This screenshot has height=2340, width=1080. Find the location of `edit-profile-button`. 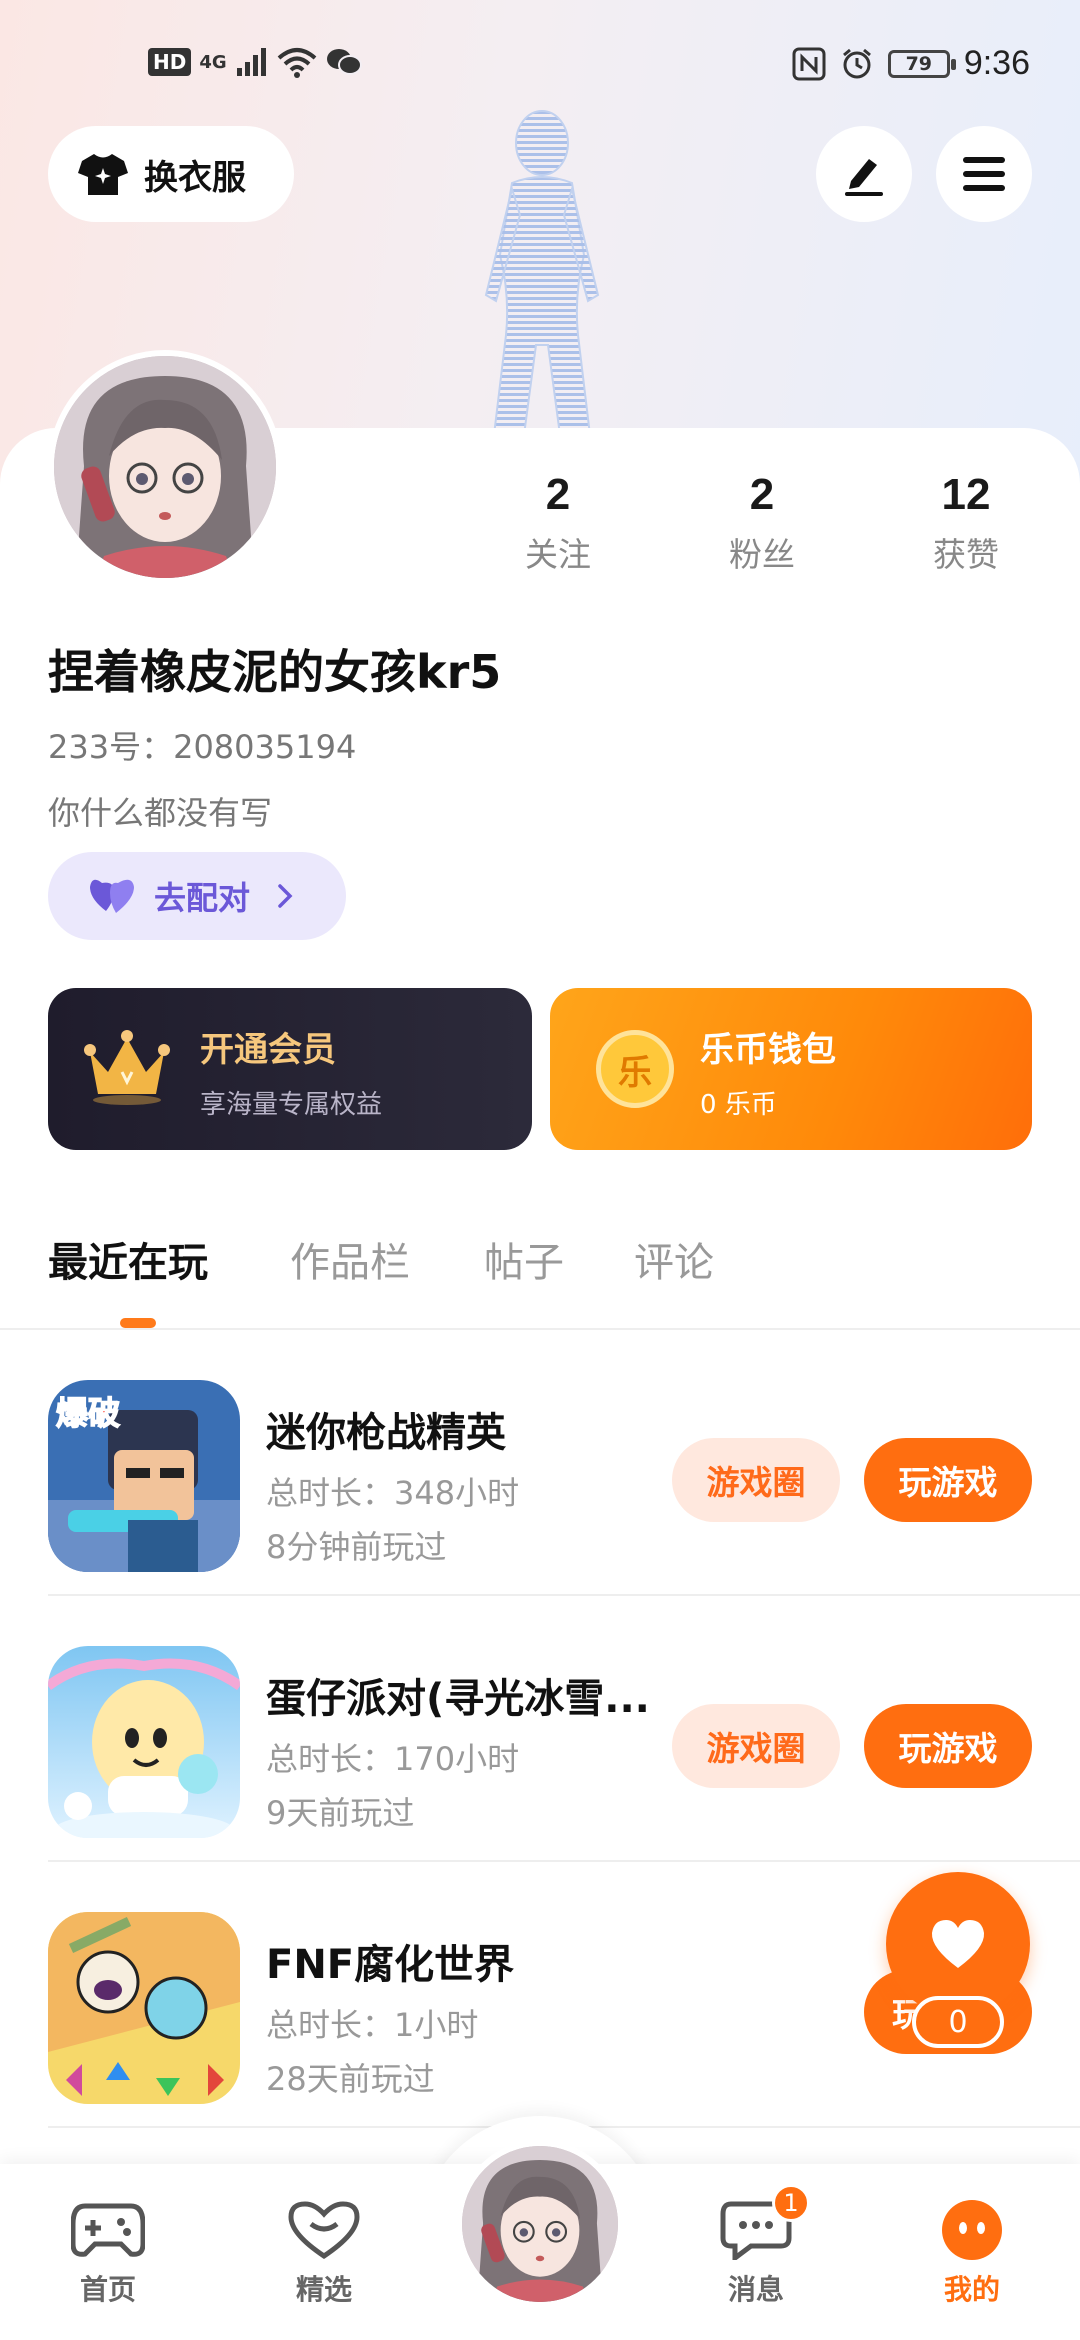

edit-profile-button is located at coordinates (864, 174).